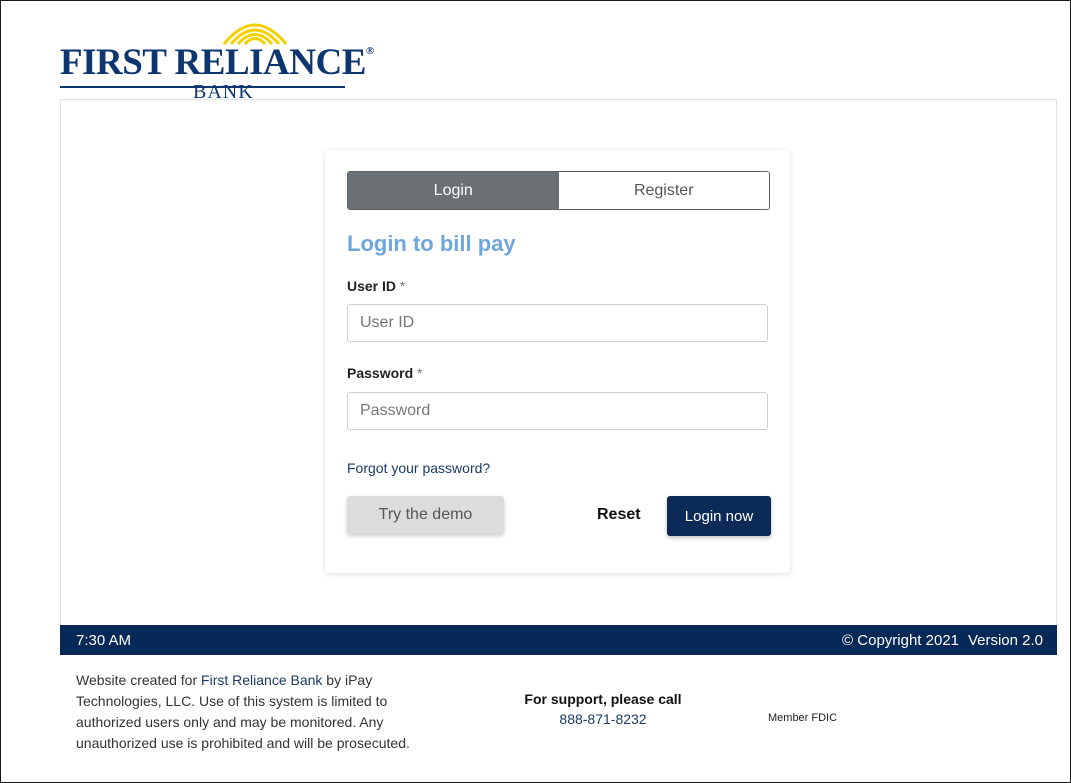  I want to click on bank-logo: FIRST RELIANCE® BANK, so click(217, 57).